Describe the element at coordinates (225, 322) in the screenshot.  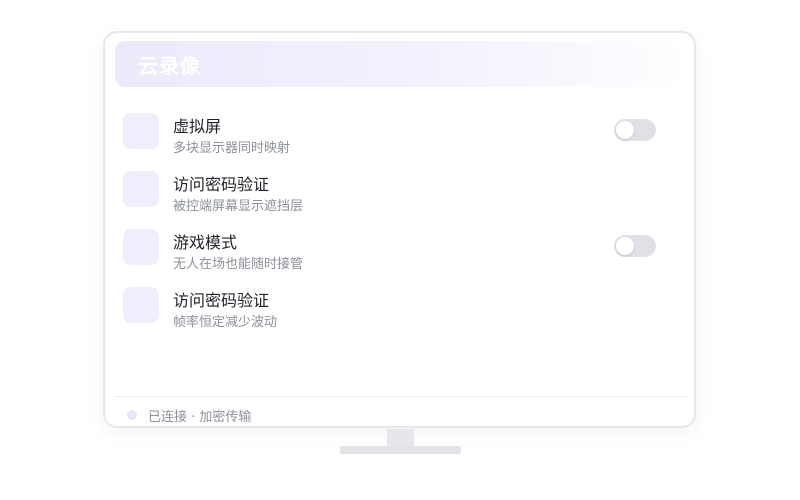
I see `setting-description: 帧率恒定减少波动` at that location.